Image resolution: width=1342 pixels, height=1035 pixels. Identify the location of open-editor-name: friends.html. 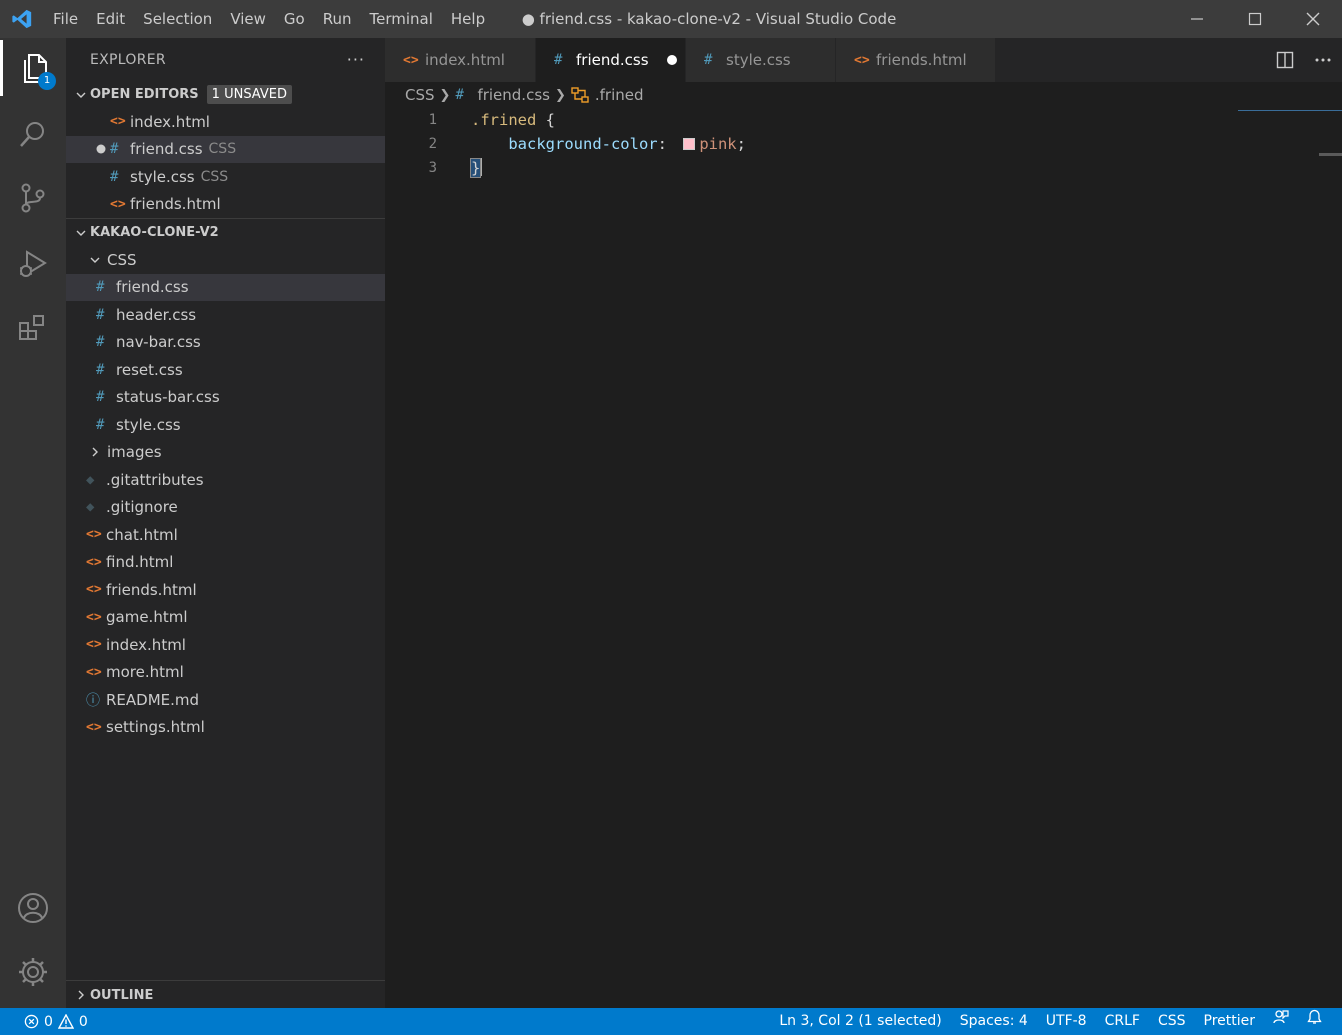
(175, 204).